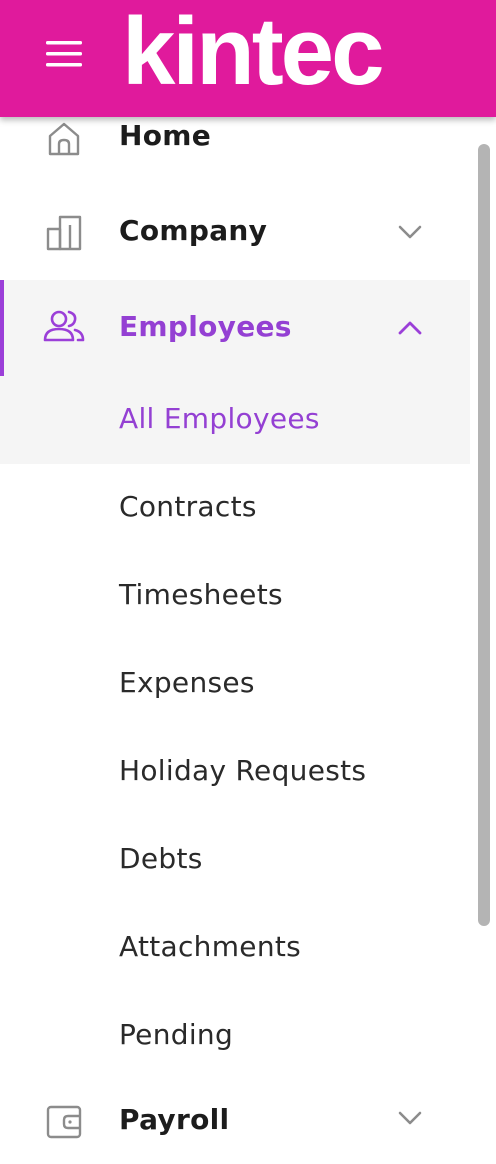 The height and width of the screenshot is (1164, 496). I want to click on sidebar-item-label: Employees, so click(205, 326).